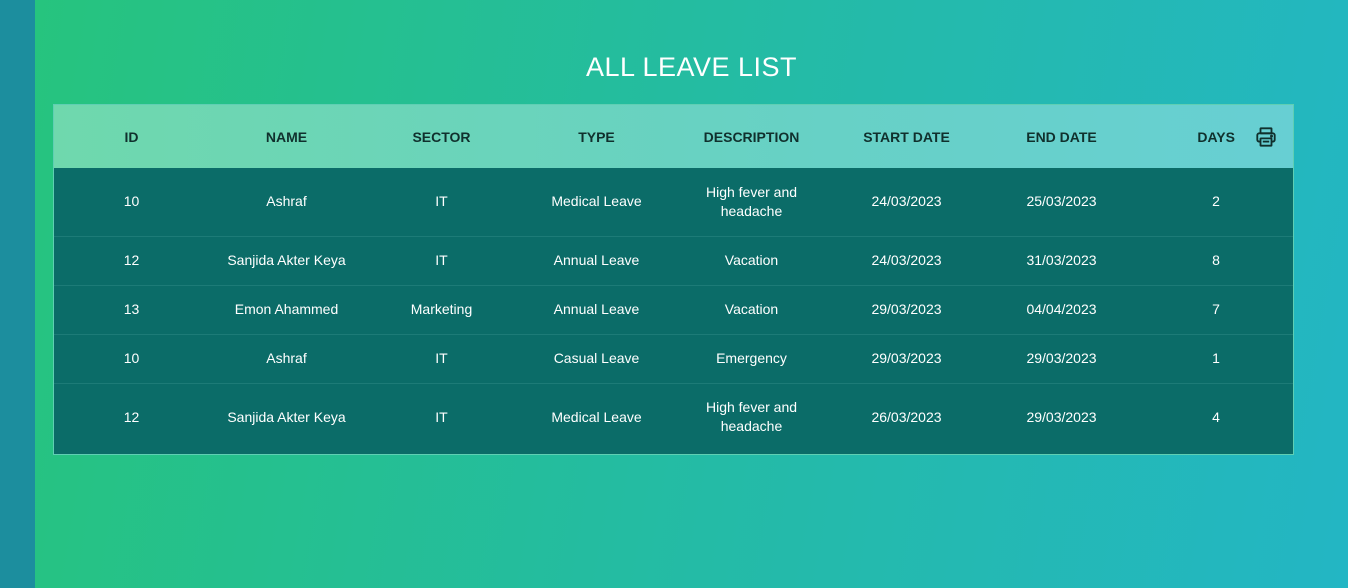 The height and width of the screenshot is (588, 1348). What do you see at coordinates (751, 136) in the screenshot?
I see `column-header-description: DESCRIPTION` at bounding box center [751, 136].